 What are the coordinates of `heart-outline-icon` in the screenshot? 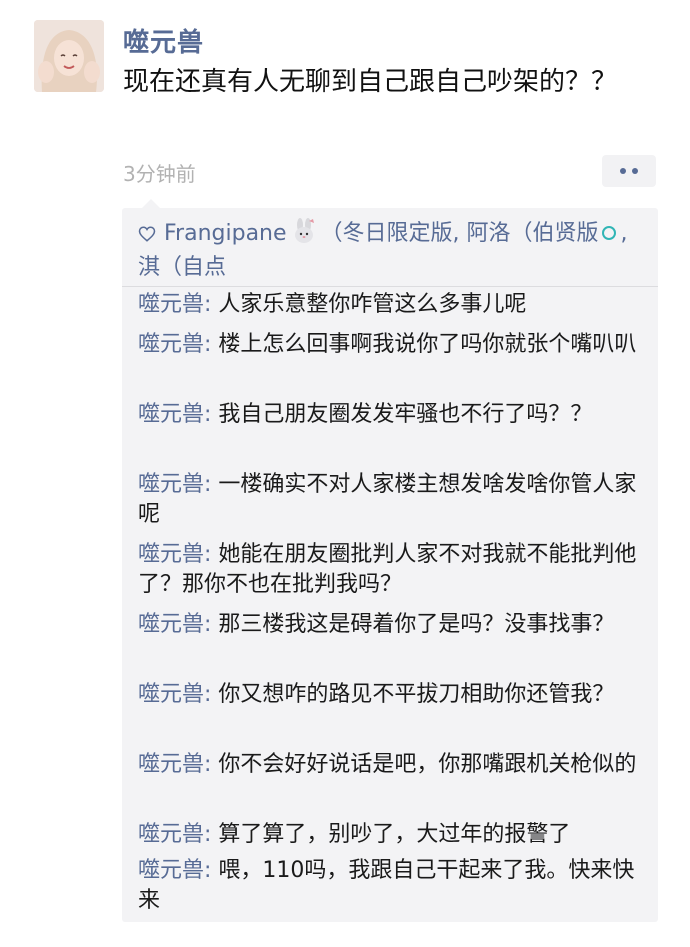 It's located at (147, 237).